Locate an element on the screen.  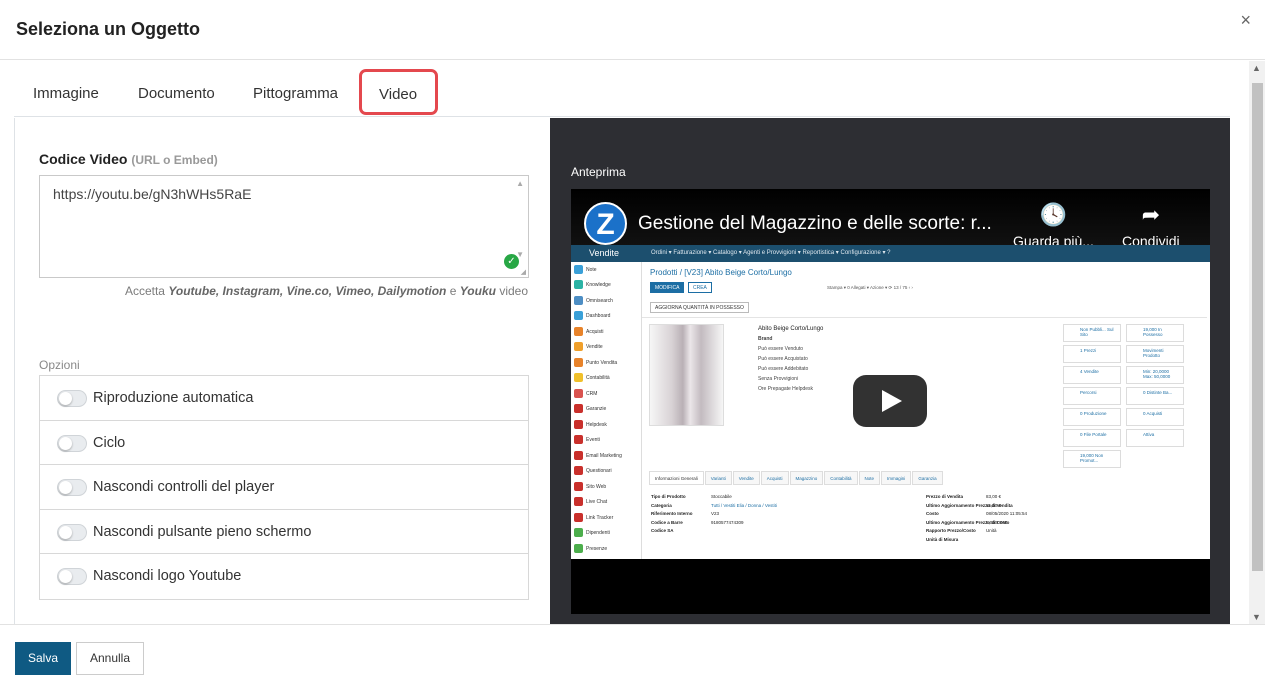
frame-detail-value: 15,00 € is located at coordinates (994, 505).